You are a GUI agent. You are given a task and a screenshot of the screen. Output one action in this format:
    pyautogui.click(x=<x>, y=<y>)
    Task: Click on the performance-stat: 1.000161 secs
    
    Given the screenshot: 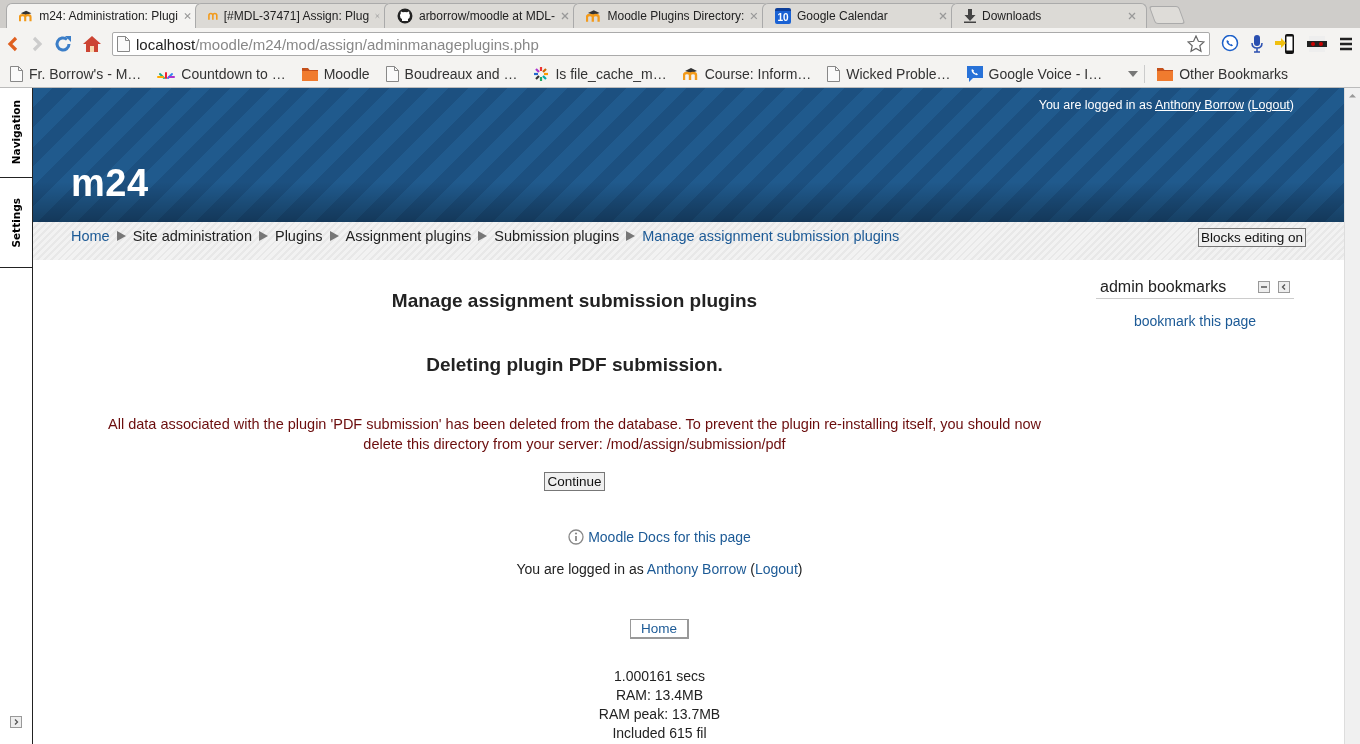 What is the action you would take?
    pyautogui.click(x=659, y=676)
    